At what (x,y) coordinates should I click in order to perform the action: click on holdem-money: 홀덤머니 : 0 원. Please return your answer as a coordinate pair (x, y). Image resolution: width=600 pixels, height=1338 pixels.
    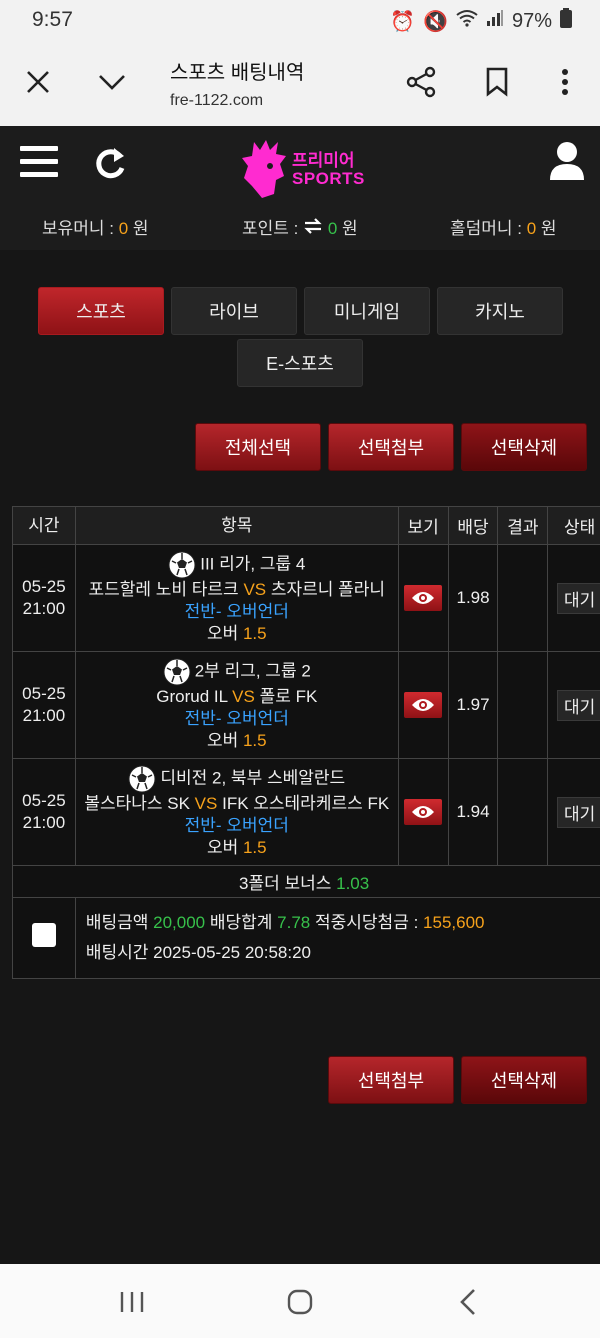
    Looking at the image, I should click on (503, 226).